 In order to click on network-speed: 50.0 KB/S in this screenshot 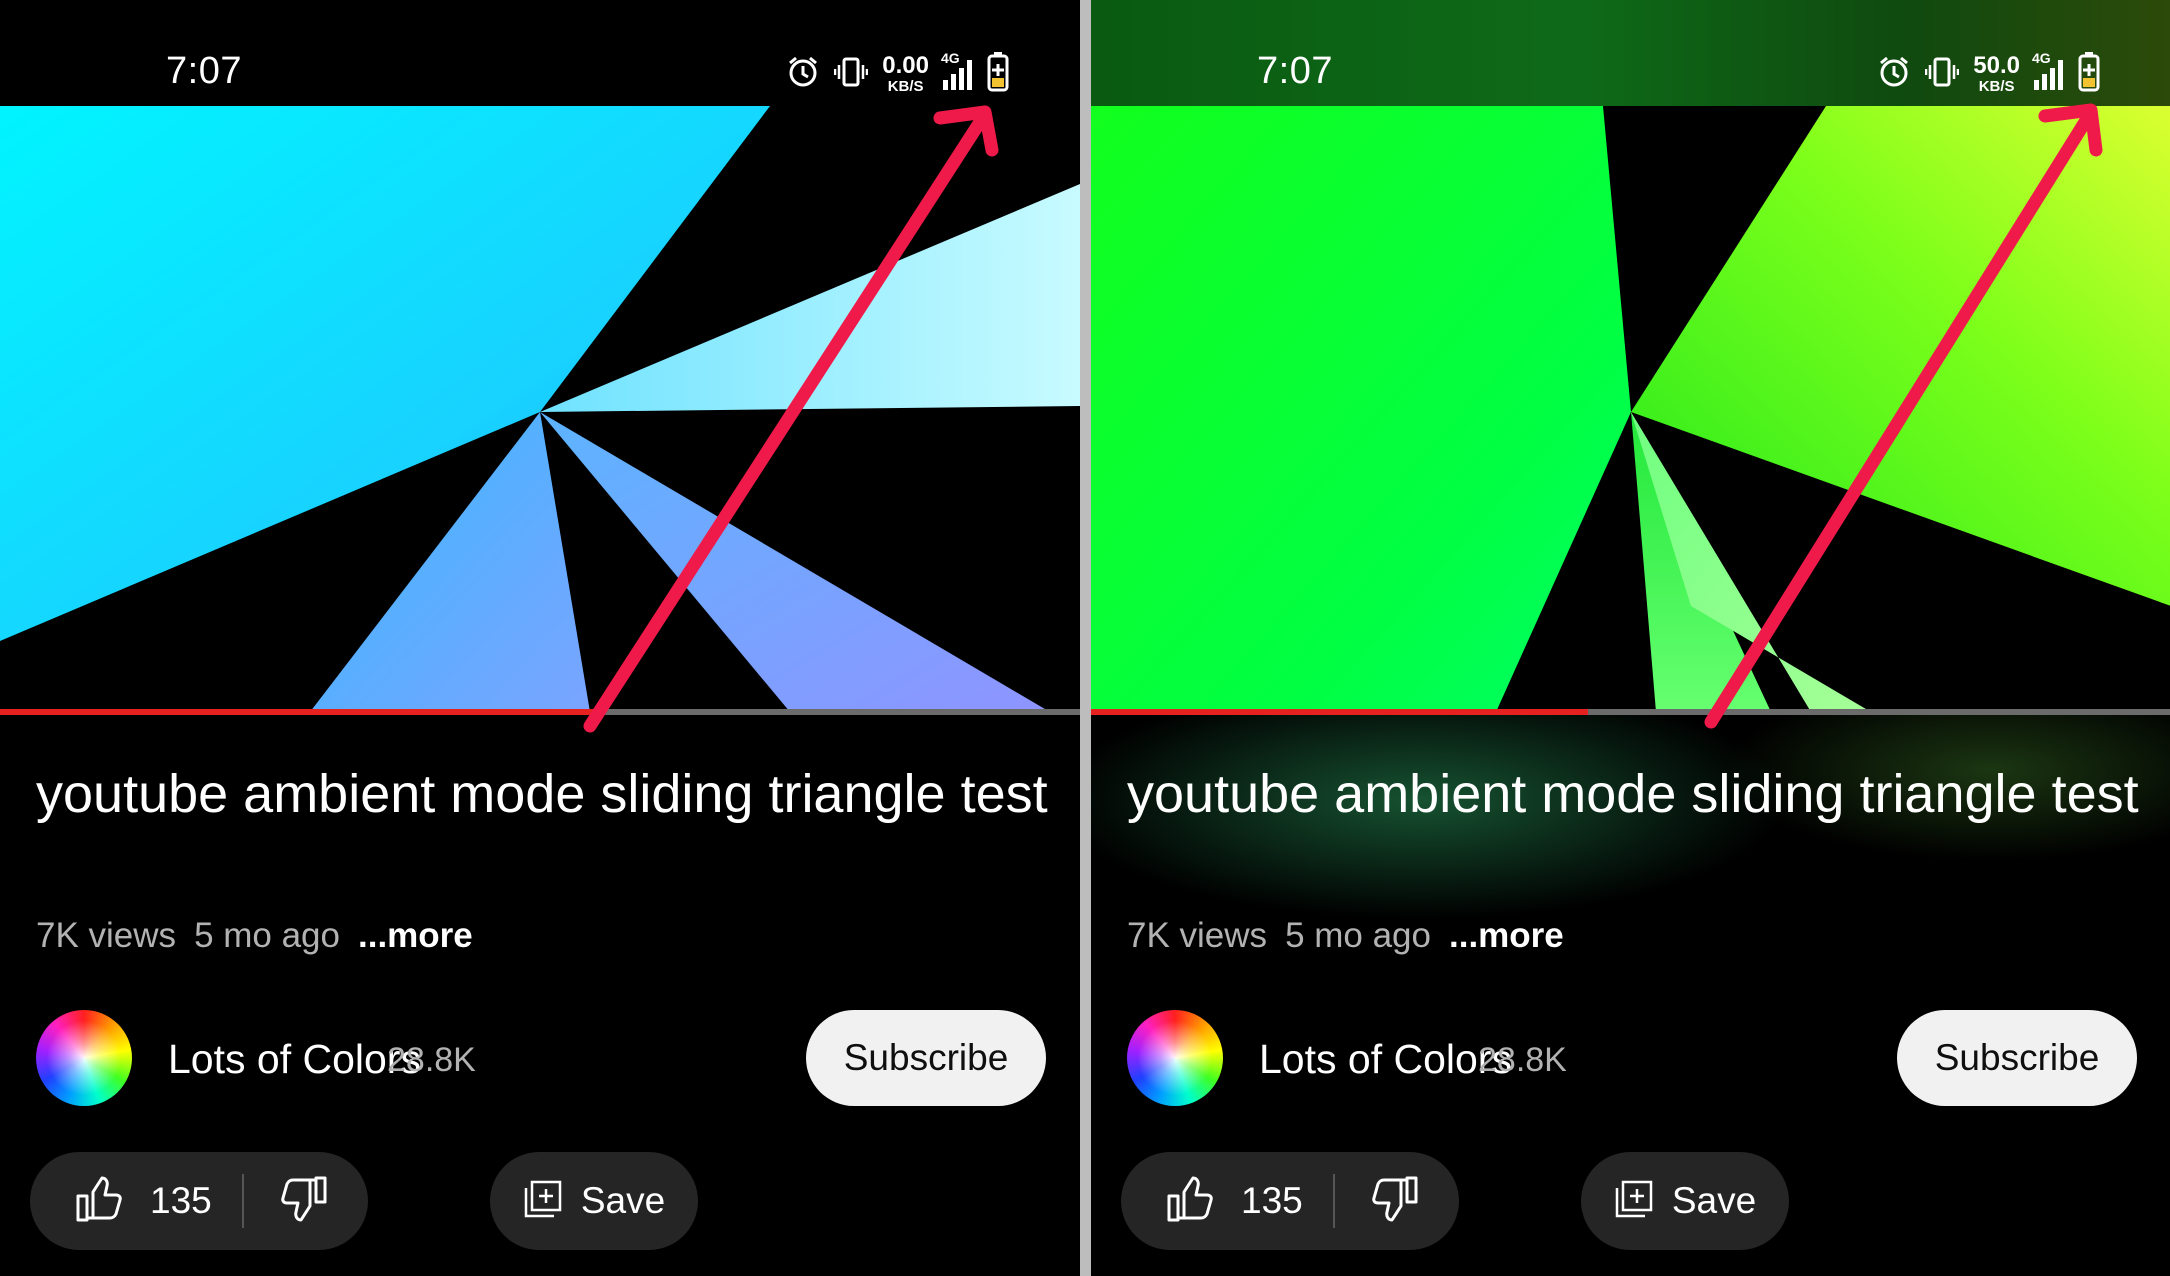, I will do `click(1996, 73)`.